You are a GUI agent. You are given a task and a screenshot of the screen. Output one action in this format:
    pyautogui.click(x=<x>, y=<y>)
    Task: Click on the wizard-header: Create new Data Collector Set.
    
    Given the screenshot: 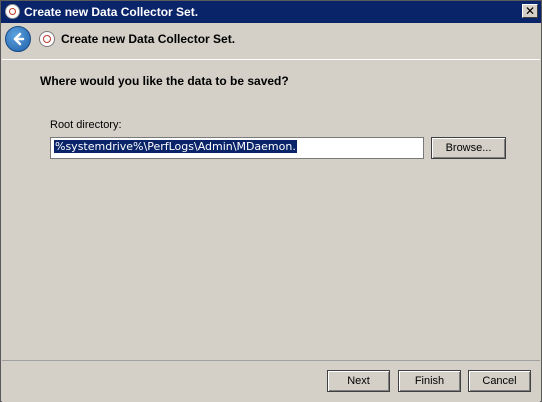 What is the action you would take?
    pyautogui.click(x=271, y=40)
    